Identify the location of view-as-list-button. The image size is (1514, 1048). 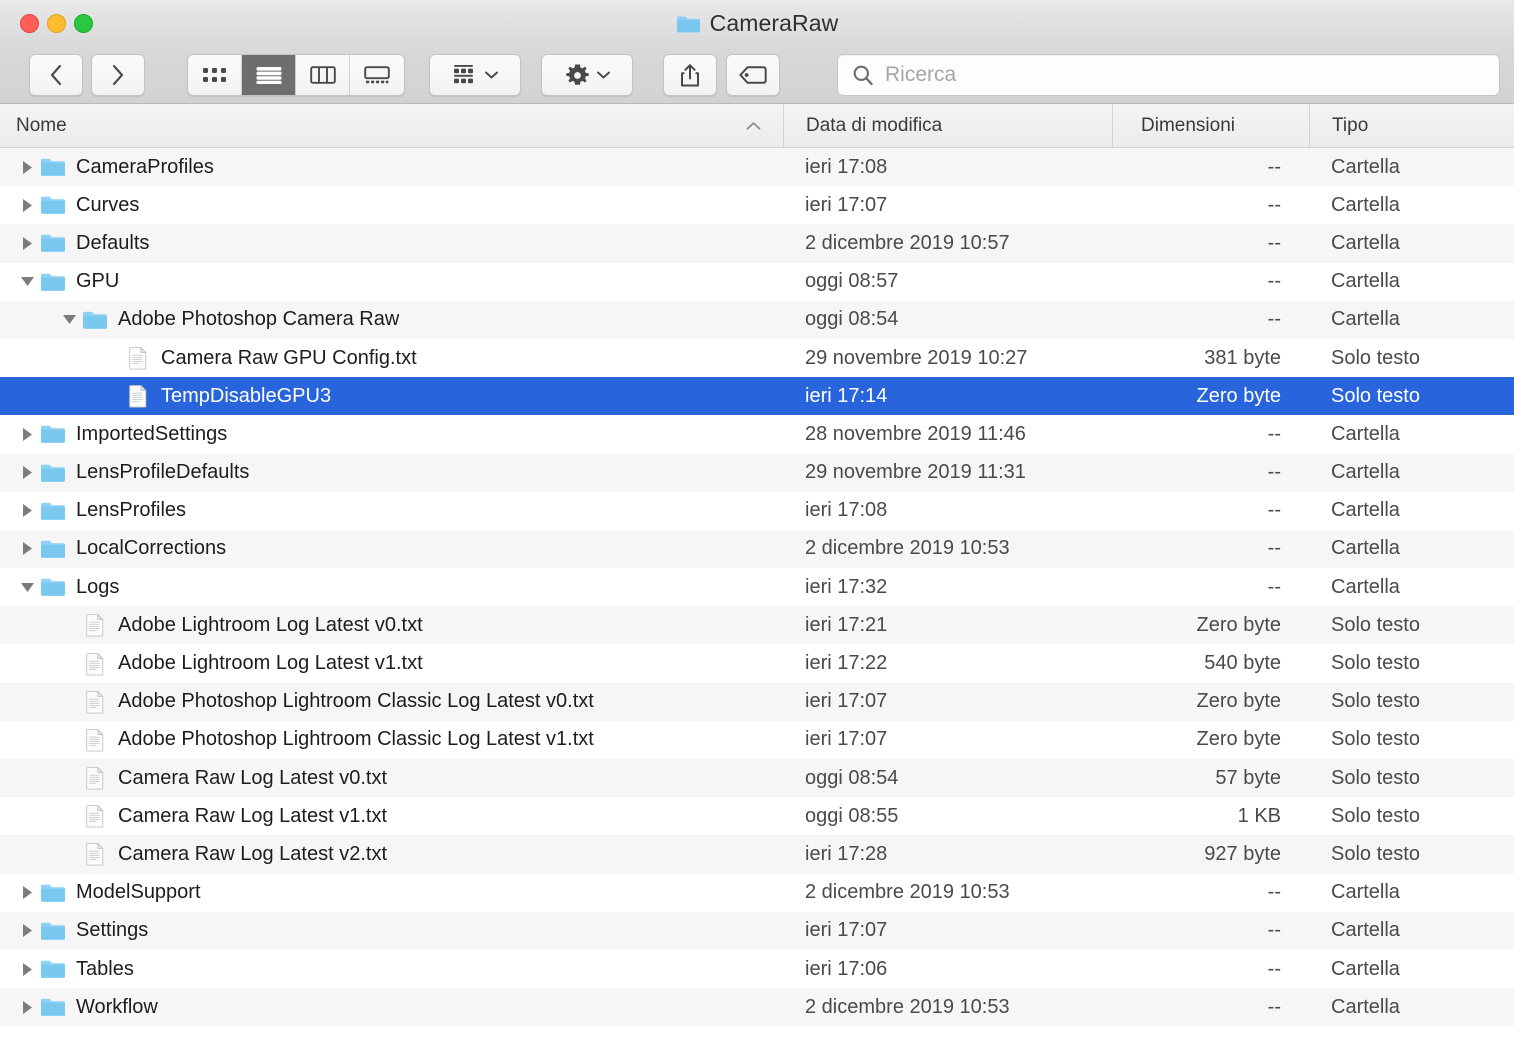
(269, 75).